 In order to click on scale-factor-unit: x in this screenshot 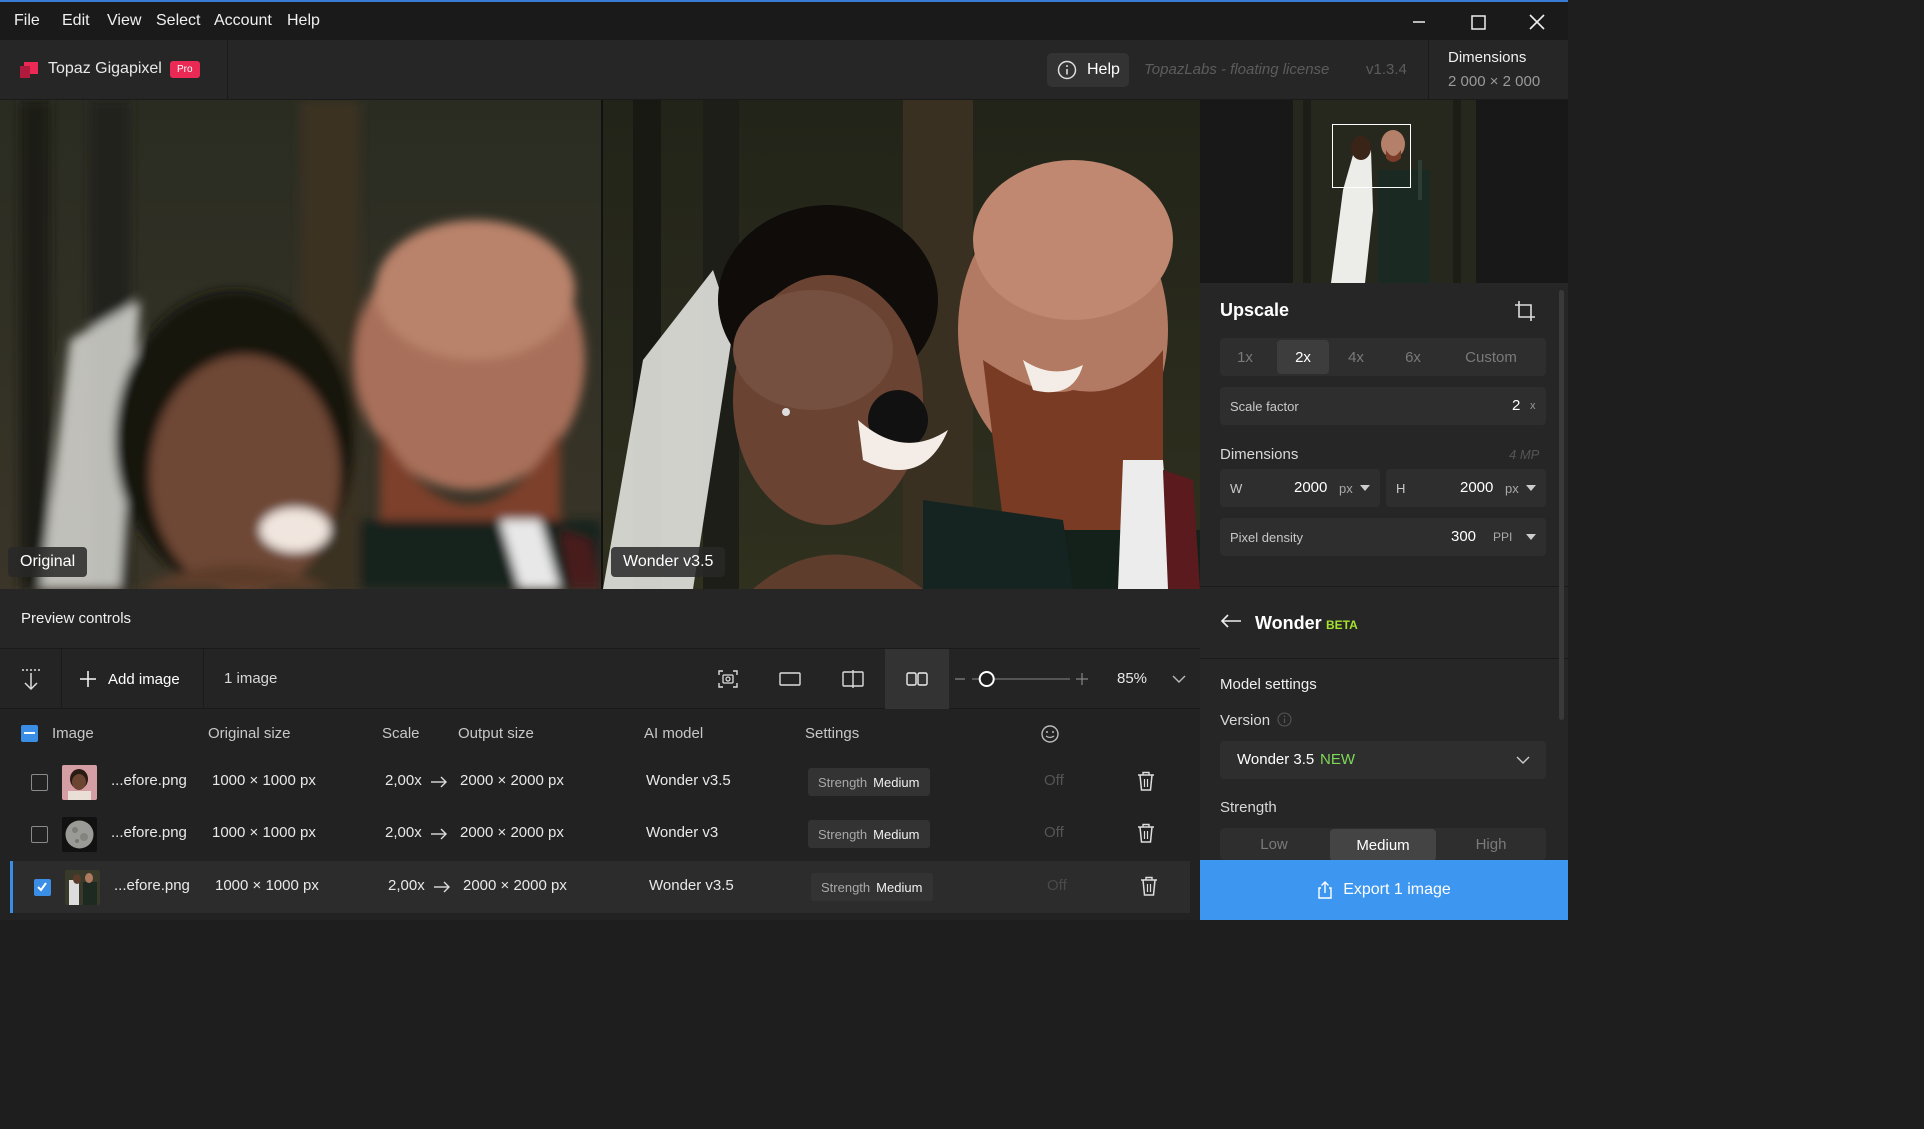, I will do `click(1533, 406)`.